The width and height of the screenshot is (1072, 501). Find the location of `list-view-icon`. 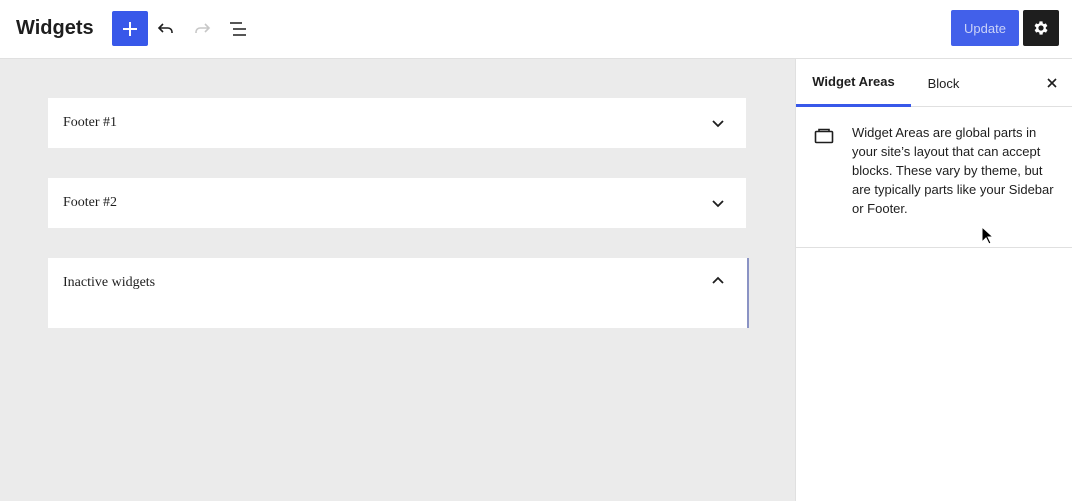

list-view-icon is located at coordinates (238, 28).